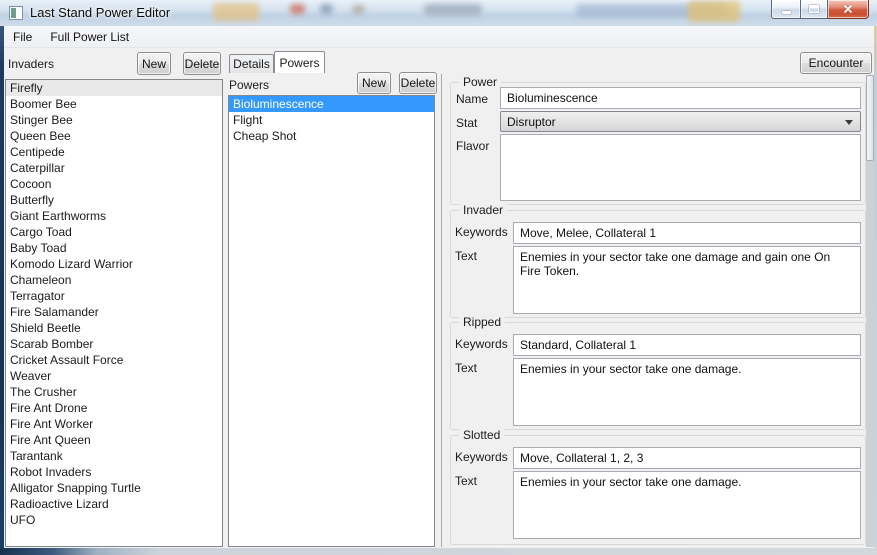  Describe the element at coordinates (482, 322) in the screenshot. I see `ripped-group-title: Ripped` at that location.